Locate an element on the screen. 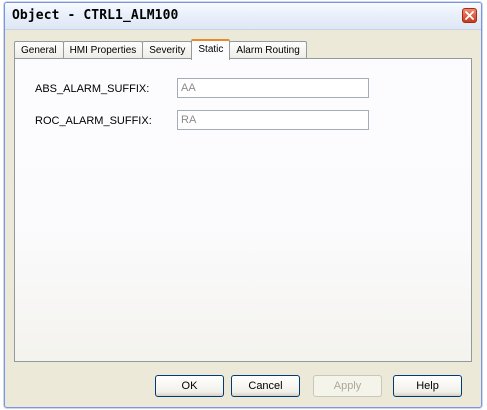  tab-alarm-routing: Alarm Routing is located at coordinates (268, 50).